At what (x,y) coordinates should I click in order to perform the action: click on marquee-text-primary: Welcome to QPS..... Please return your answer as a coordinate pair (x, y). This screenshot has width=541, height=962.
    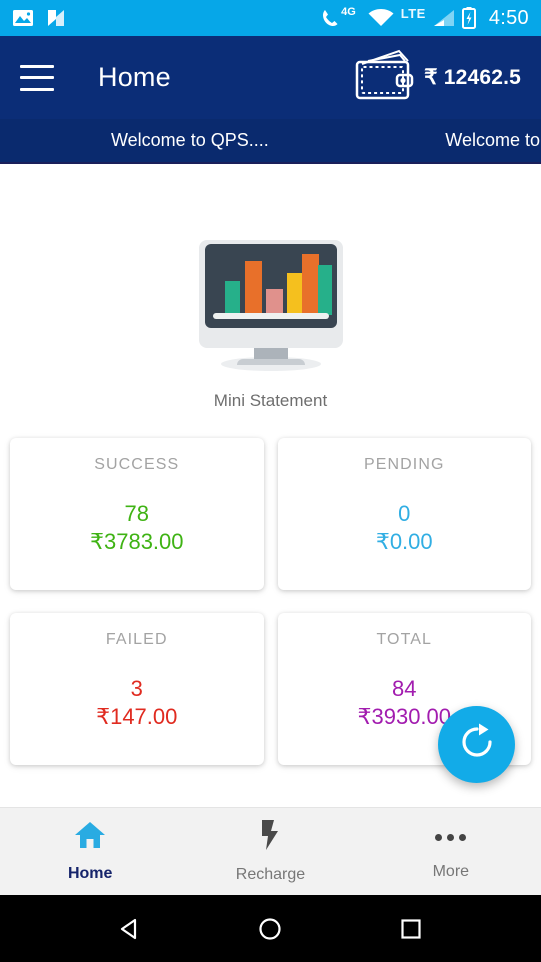
    Looking at the image, I should click on (190, 140).